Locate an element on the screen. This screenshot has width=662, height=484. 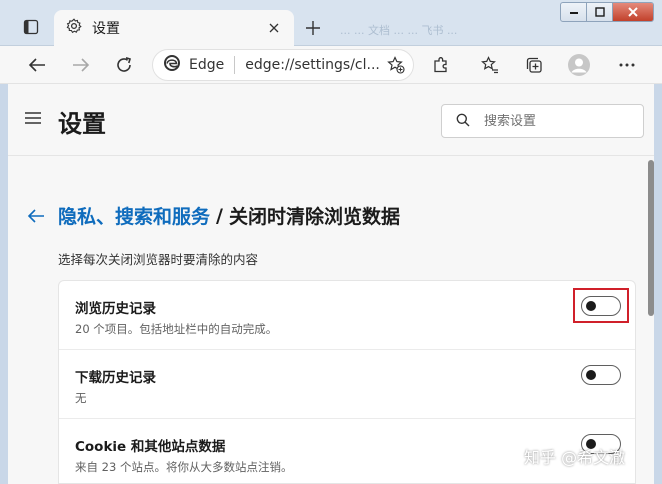
settings-header: 设置 is located at coordinates (331, 120).